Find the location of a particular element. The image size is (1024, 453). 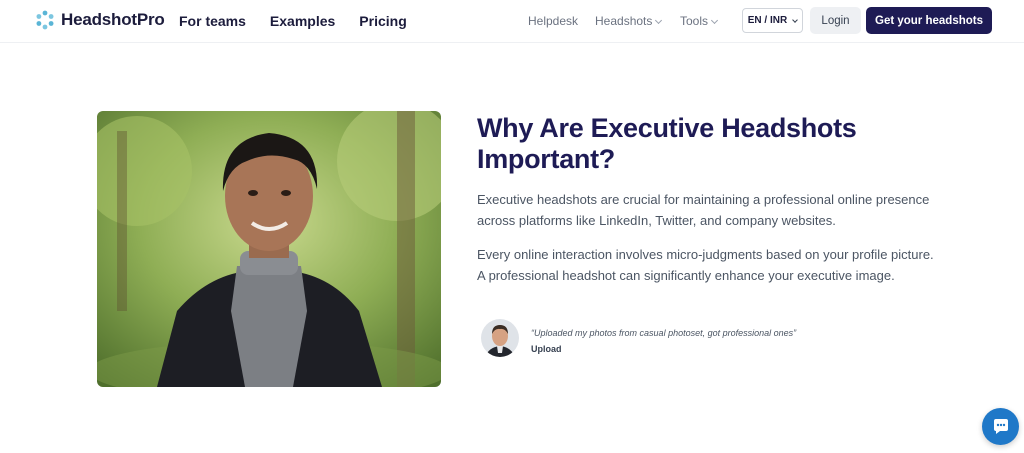

nav-pricing: Pricing is located at coordinates (382, 21).